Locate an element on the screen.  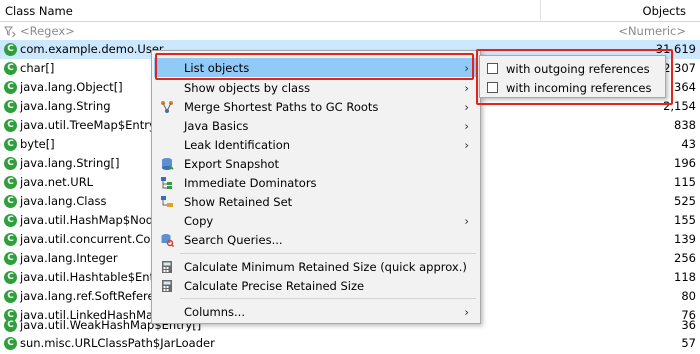
menu-item-list-objects: List objects › is located at coordinates (316, 67).